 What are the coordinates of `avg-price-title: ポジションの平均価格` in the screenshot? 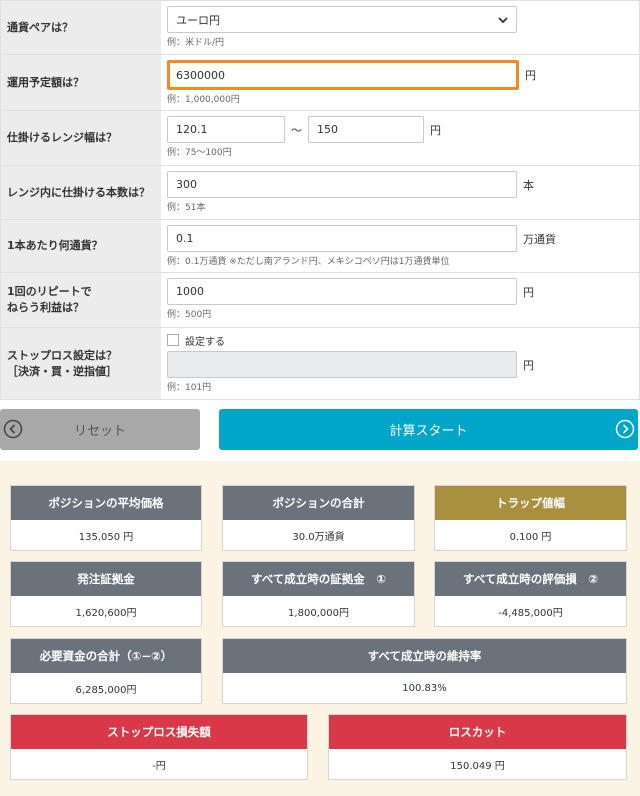 It's located at (106, 503).